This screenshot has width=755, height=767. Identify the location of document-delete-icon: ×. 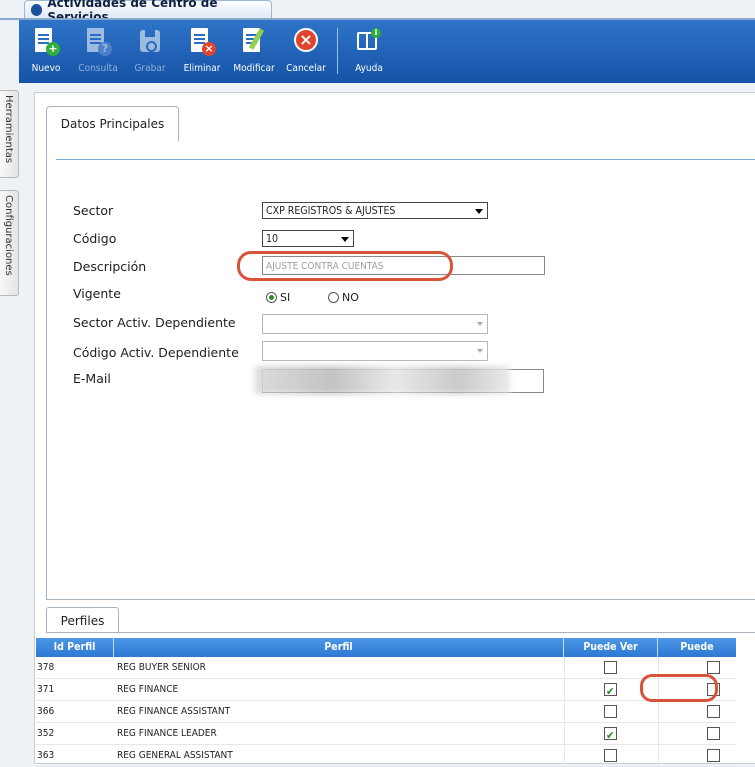
(202, 43).